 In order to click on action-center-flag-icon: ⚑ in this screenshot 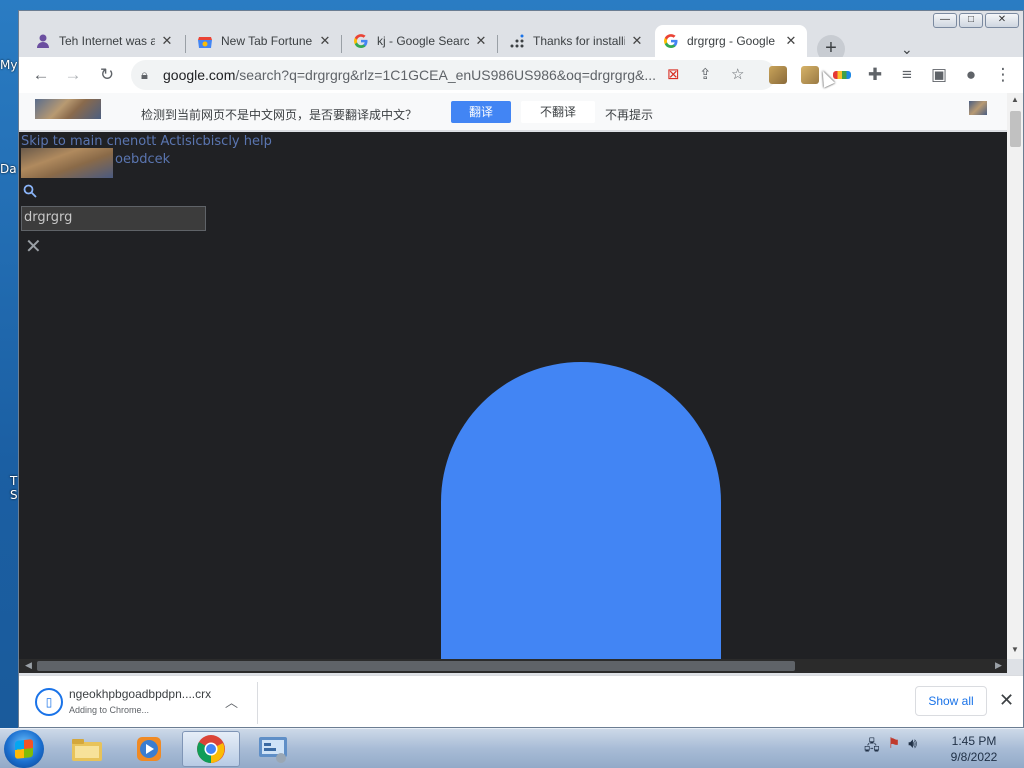, I will do `click(894, 747)`.